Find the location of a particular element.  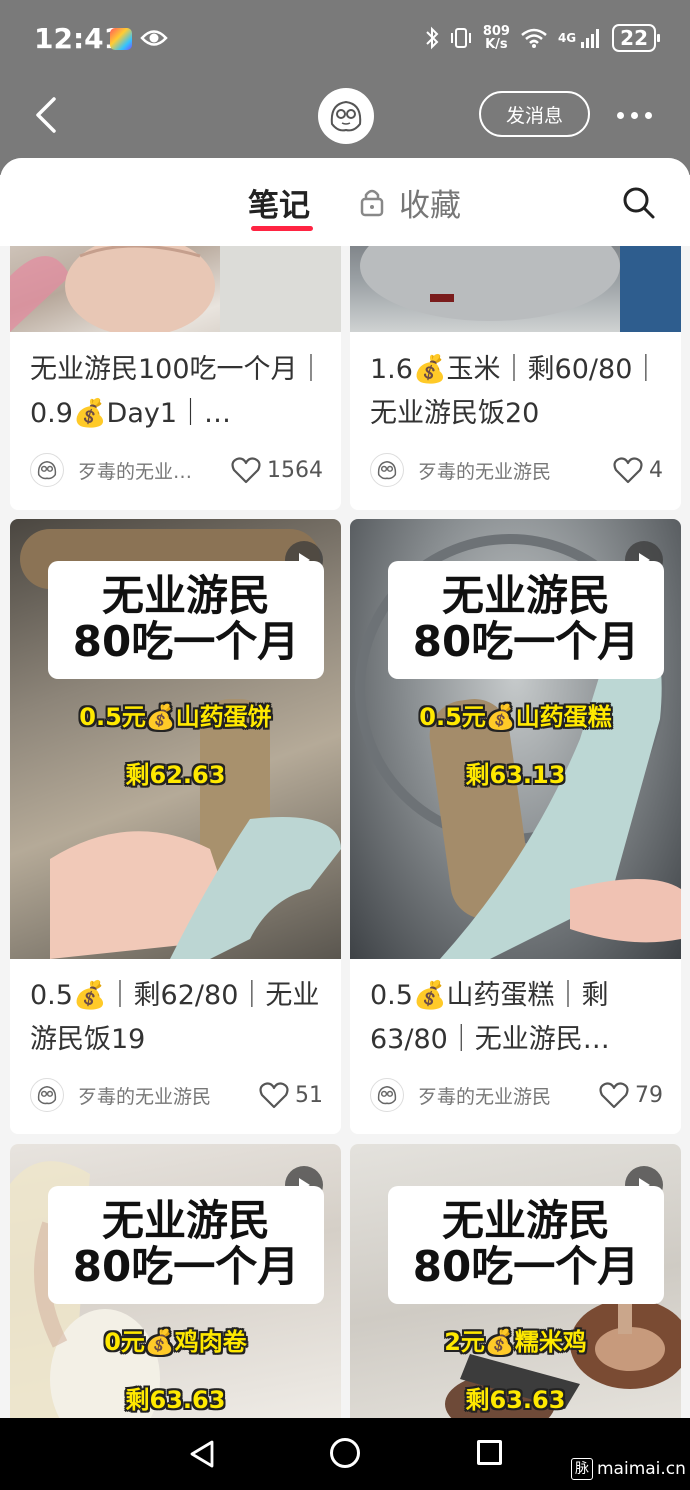

like-button: 4 is located at coordinates (638, 470).